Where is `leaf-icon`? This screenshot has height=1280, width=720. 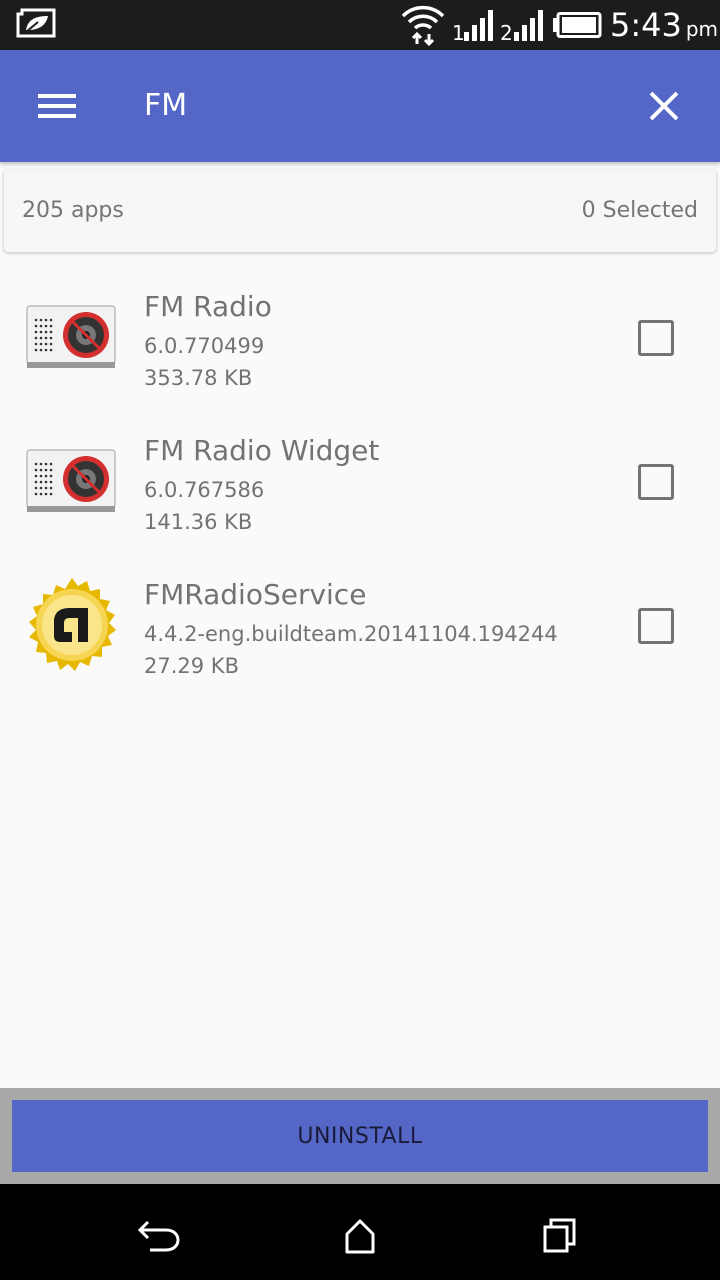
leaf-icon is located at coordinates (36, 23).